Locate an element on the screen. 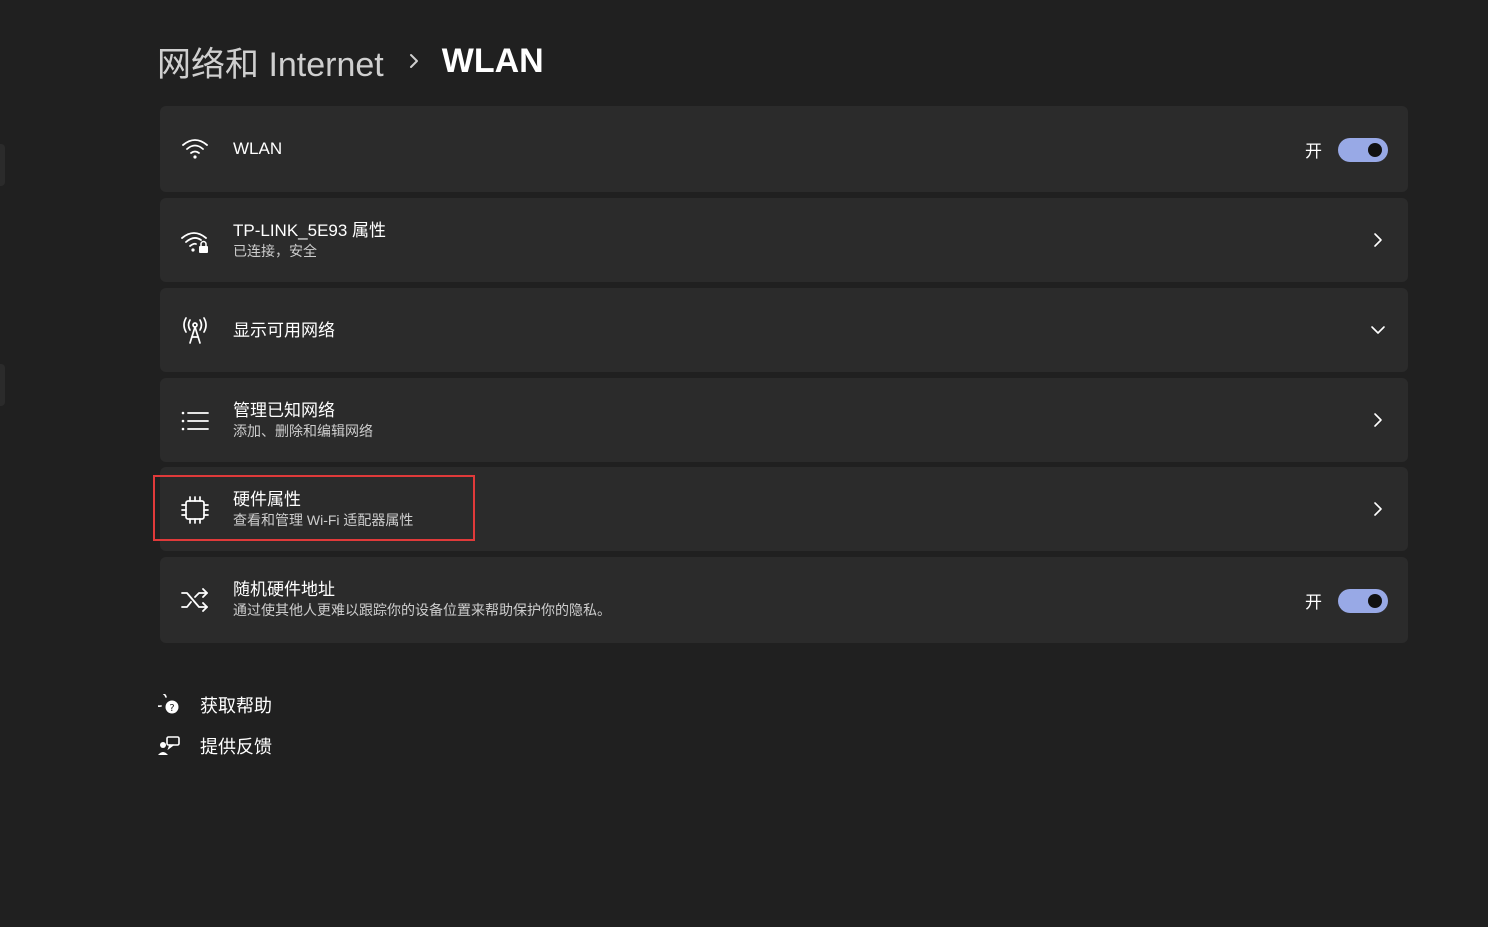  list-icon is located at coordinates (195, 421).